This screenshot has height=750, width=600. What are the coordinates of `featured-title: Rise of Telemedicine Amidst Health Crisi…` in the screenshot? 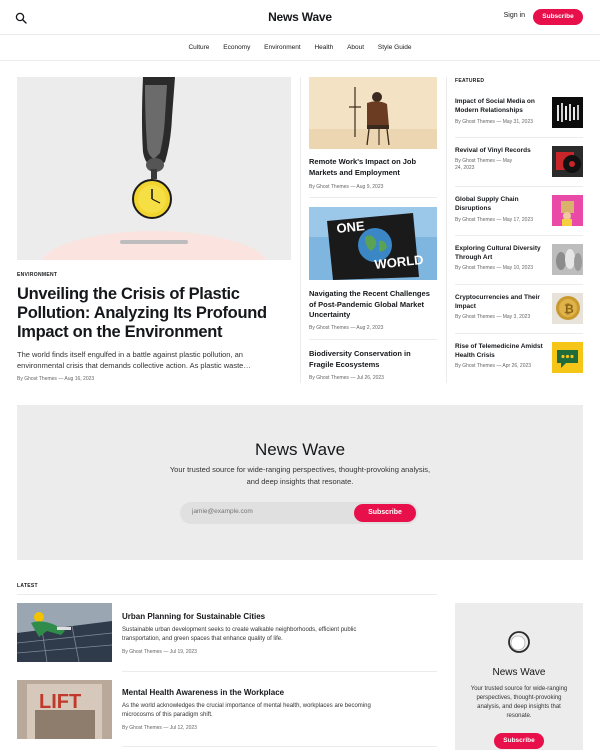 It's located at (499, 351).